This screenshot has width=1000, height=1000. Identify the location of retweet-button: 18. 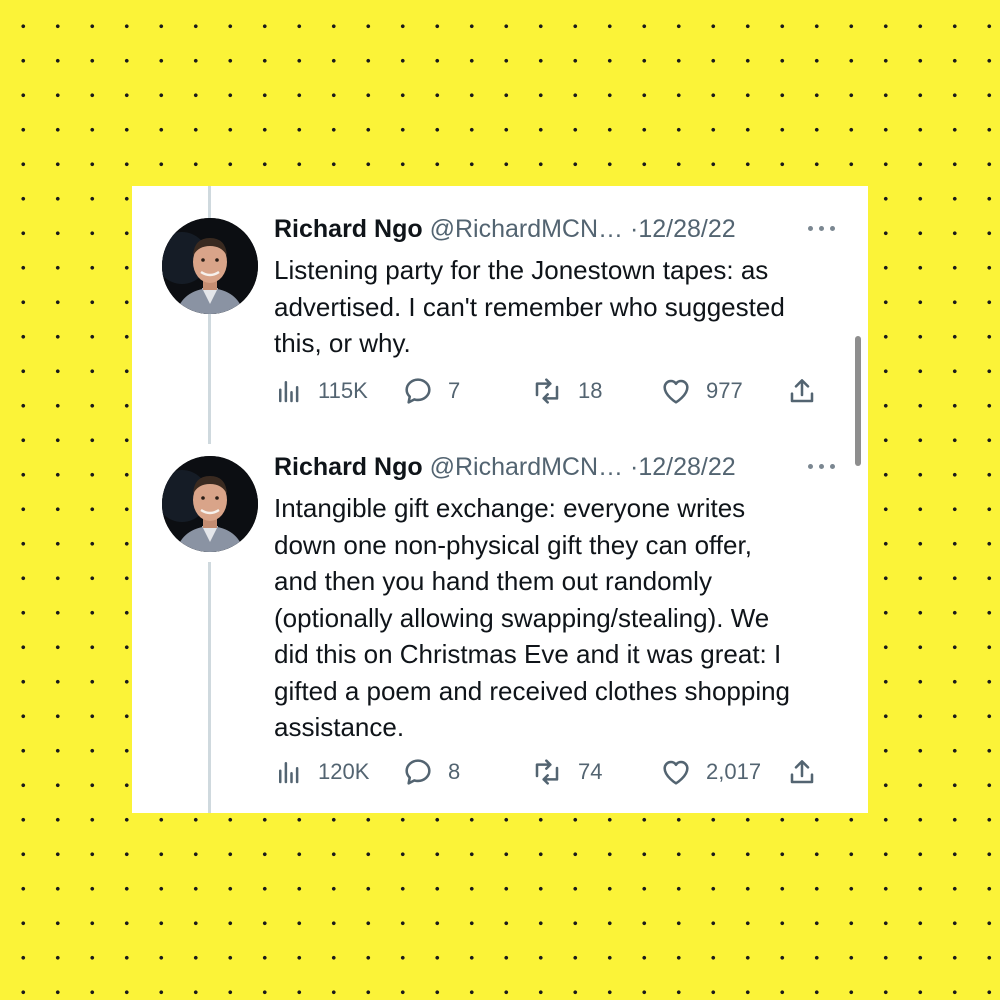
(566, 391).